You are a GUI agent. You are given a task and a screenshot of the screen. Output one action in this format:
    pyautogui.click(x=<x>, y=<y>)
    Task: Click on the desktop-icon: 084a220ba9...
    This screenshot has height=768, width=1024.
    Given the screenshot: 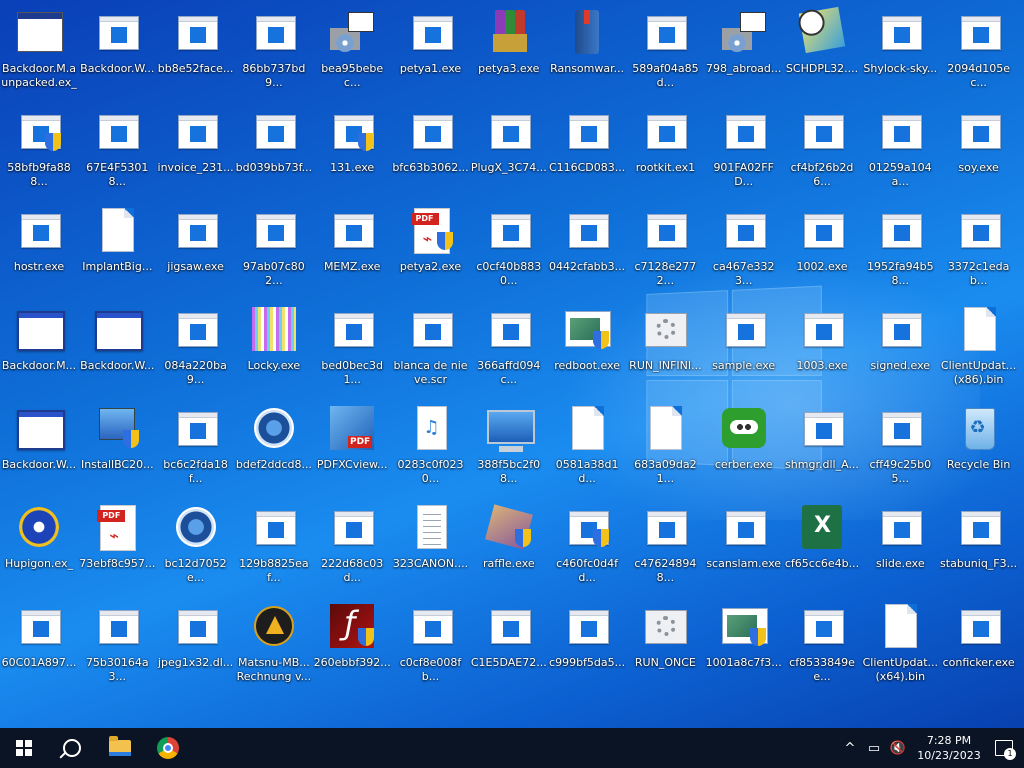 What is the action you would take?
    pyautogui.click(x=196, y=347)
    